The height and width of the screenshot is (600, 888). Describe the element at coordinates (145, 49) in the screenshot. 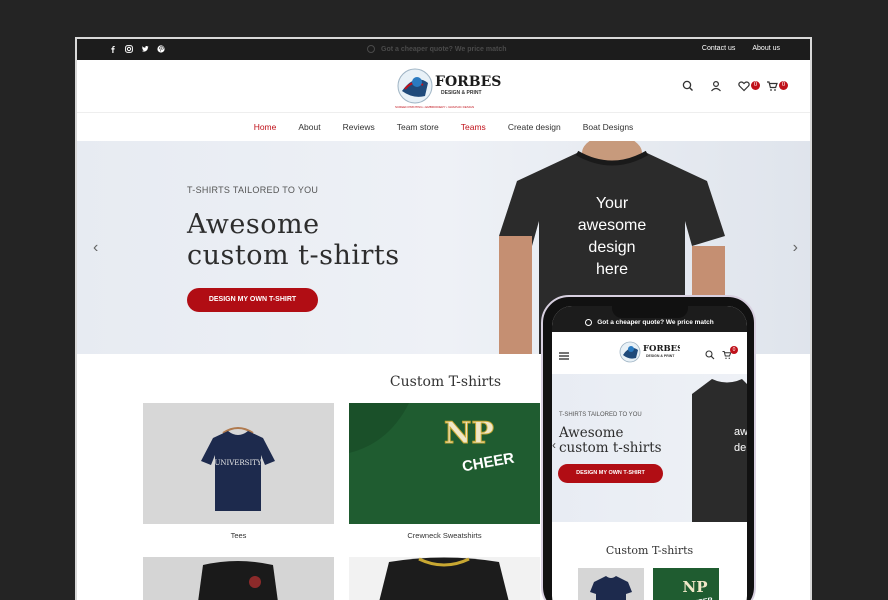

I see `twitter-icon` at that location.